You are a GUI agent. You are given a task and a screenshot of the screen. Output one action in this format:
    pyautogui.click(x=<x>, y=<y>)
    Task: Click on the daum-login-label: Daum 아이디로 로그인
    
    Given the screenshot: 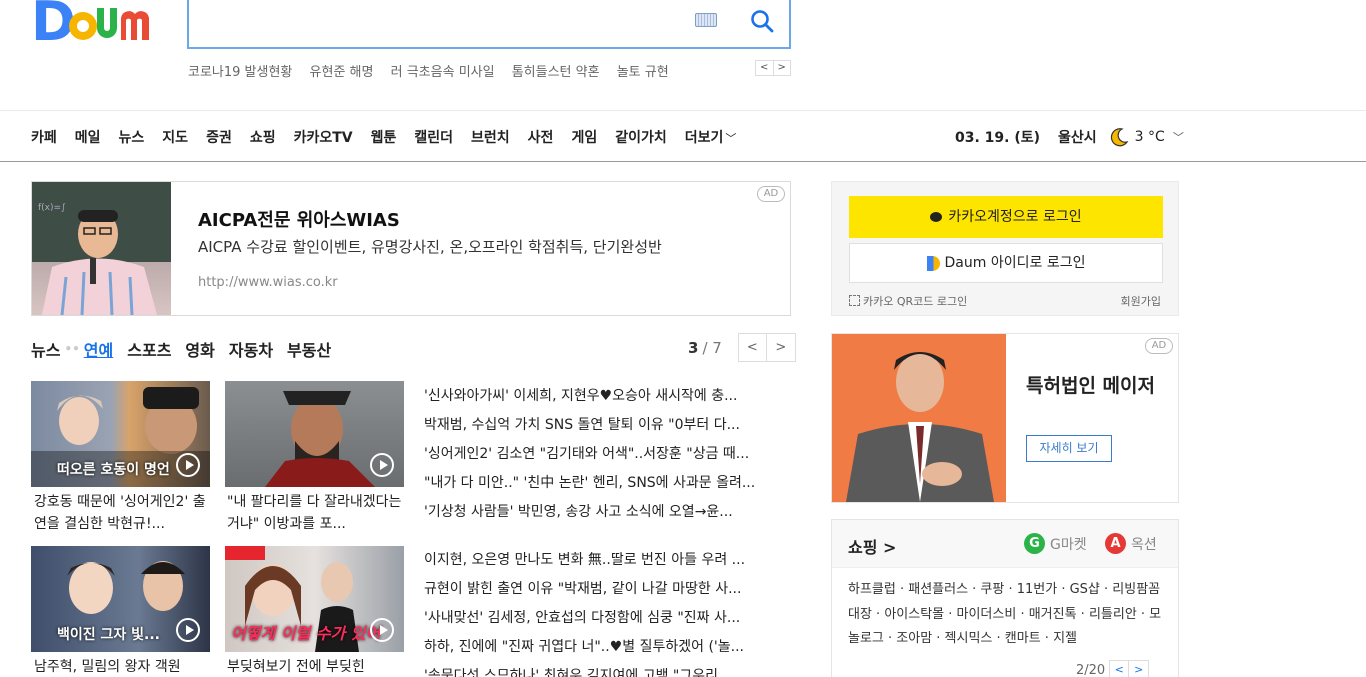 What is the action you would take?
    pyautogui.click(x=1015, y=263)
    